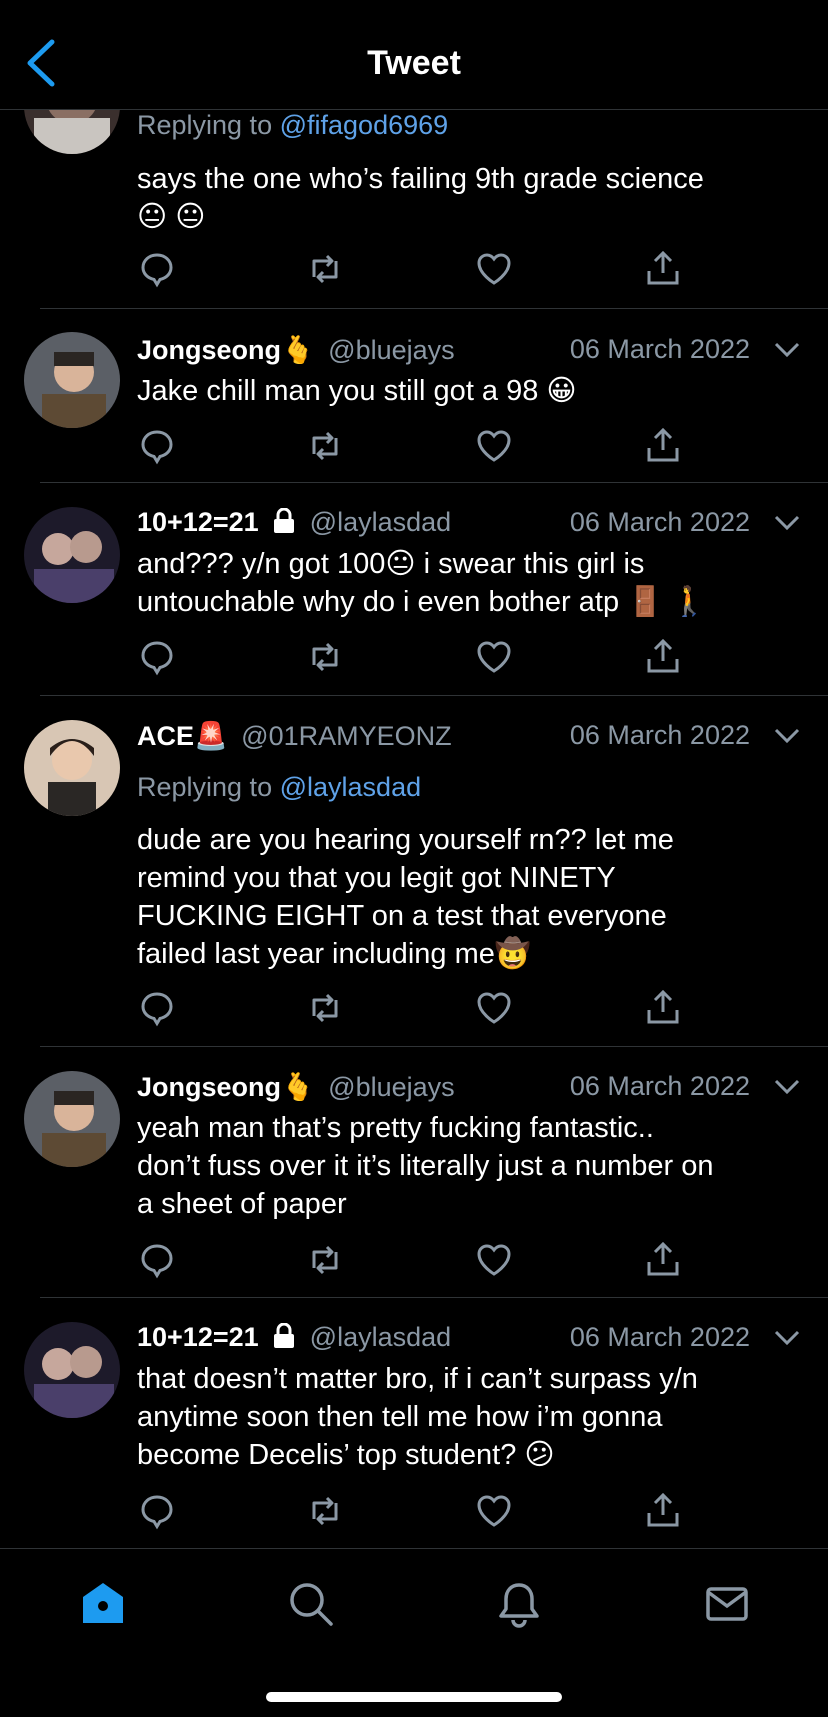 The image size is (828, 1717). What do you see at coordinates (311, 1604) in the screenshot?
I see `search-icon` at bounding box center [311, 1604].